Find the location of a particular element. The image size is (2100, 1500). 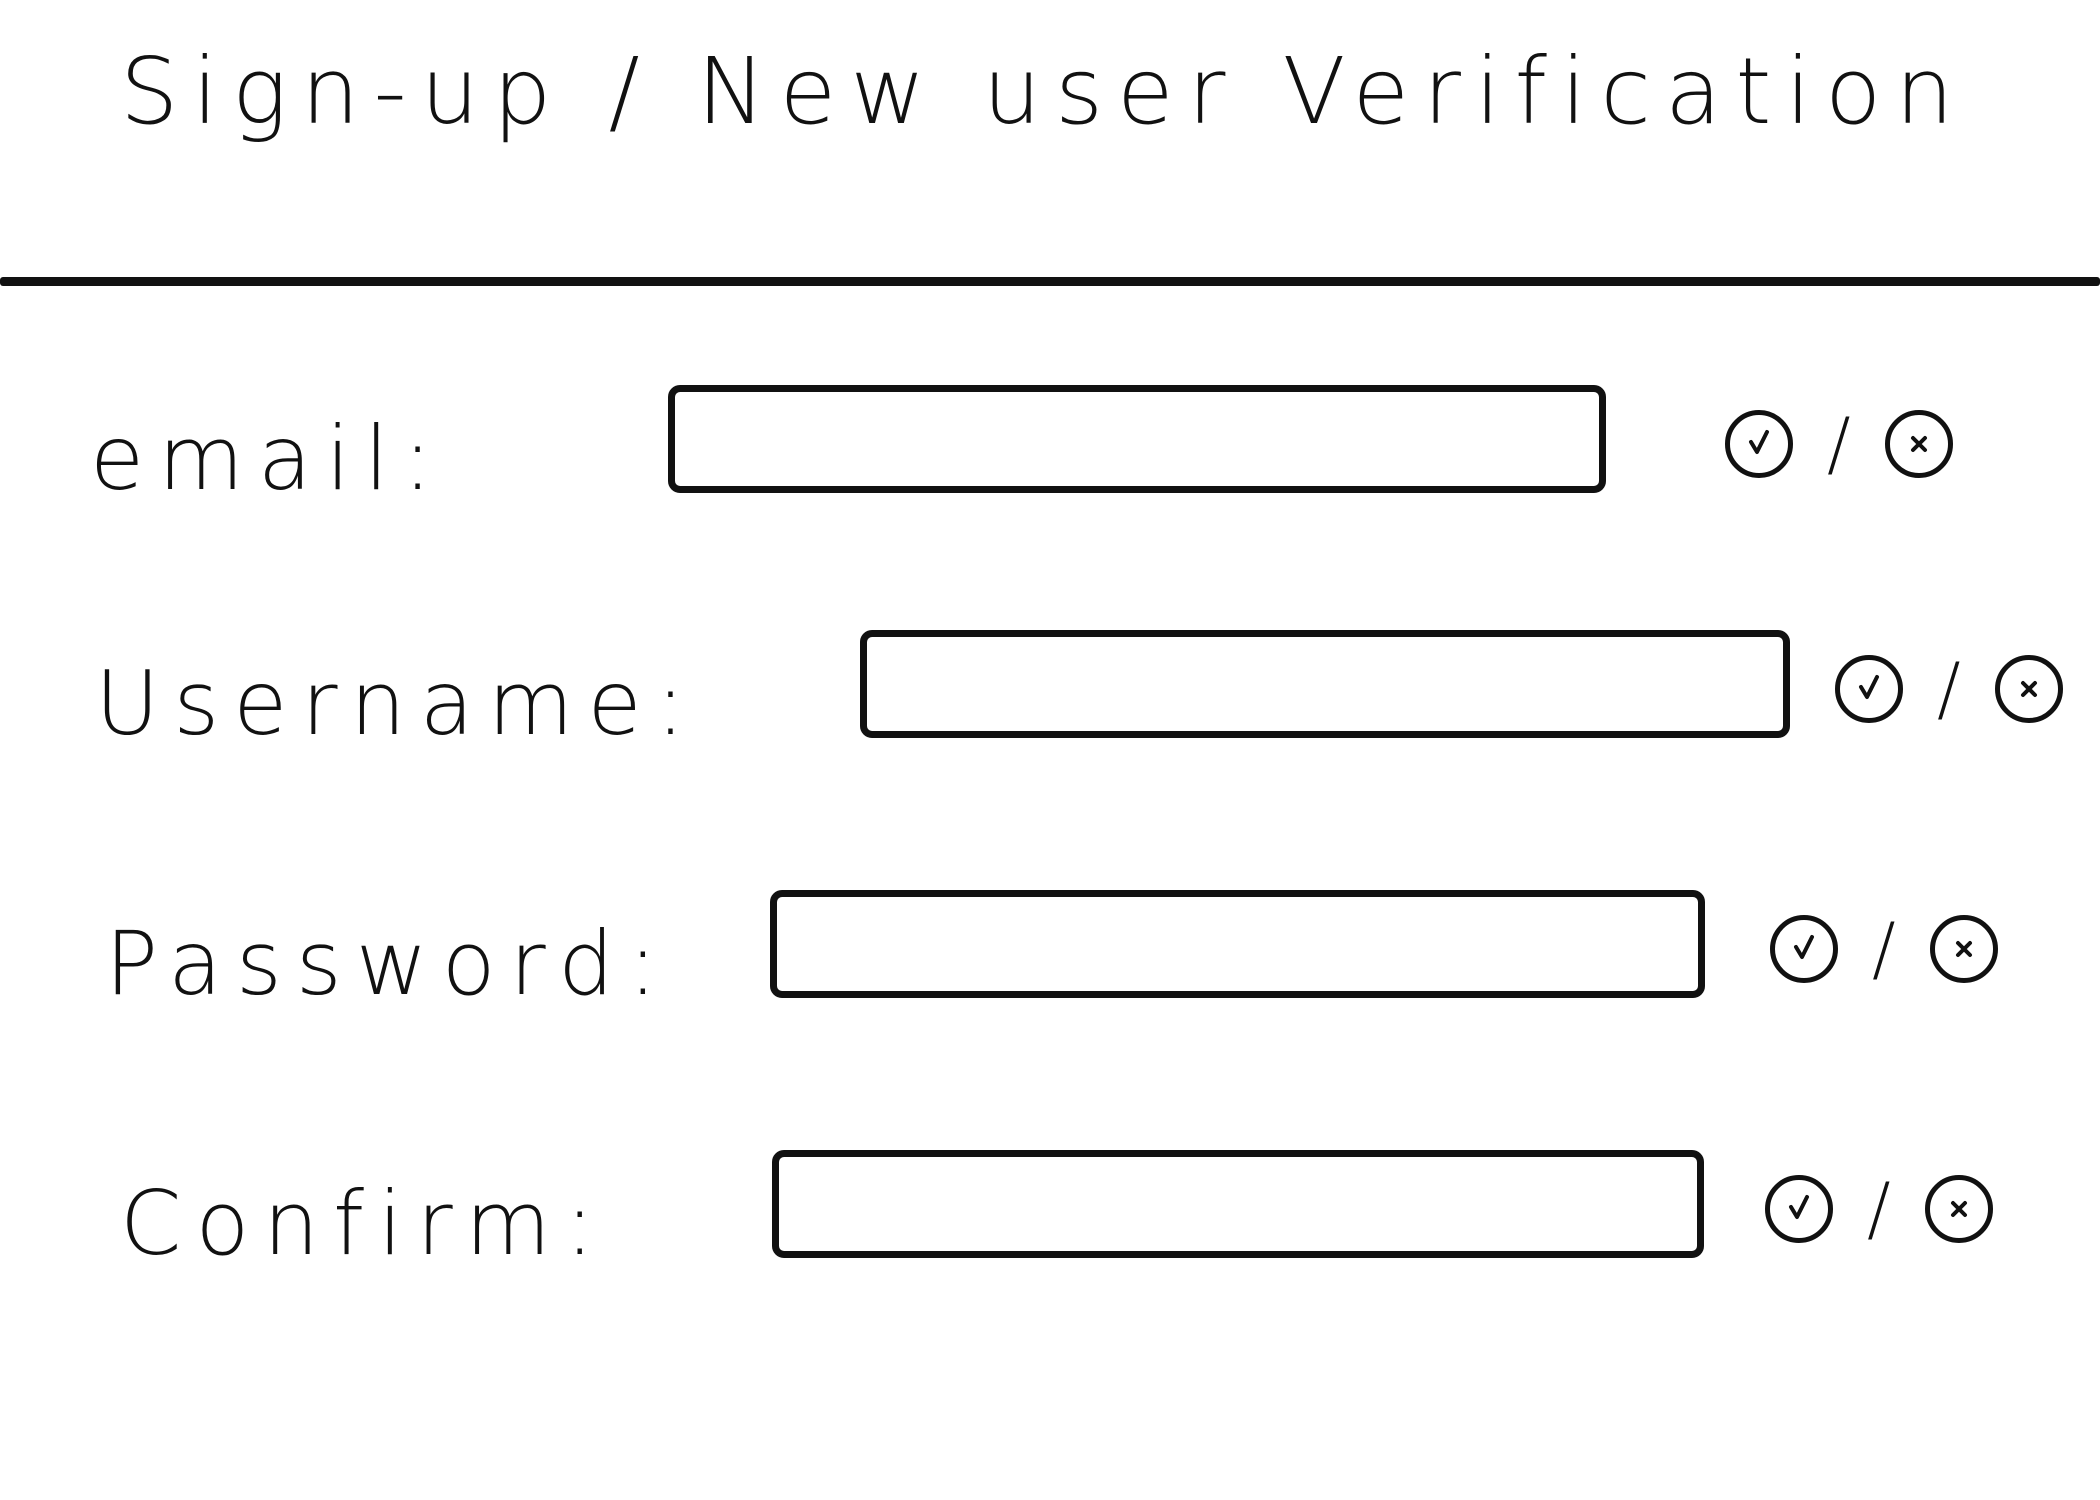

password-validation-status: / is located at coordinates (1884, 949).